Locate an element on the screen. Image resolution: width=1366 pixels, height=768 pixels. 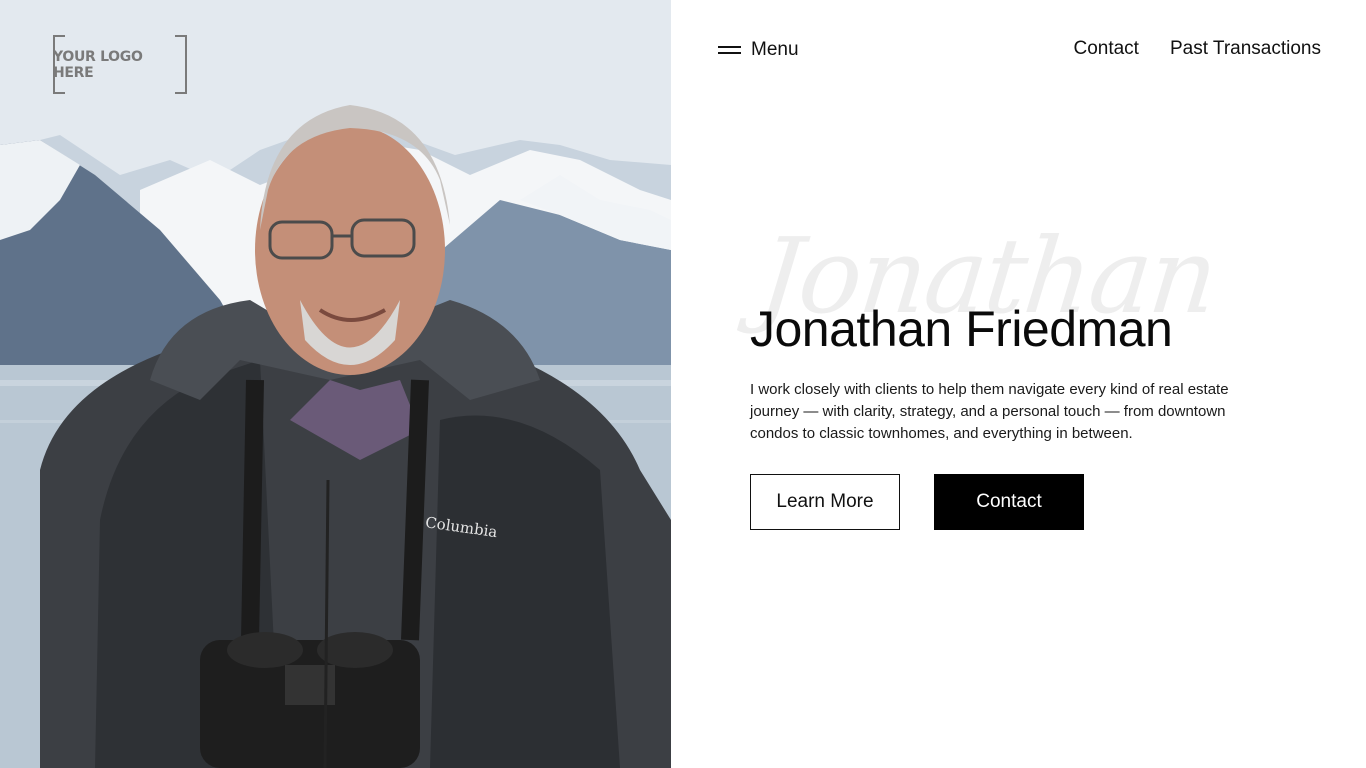
logo-text: YOUR LOGO HERE is located at coordinates (98, 64).